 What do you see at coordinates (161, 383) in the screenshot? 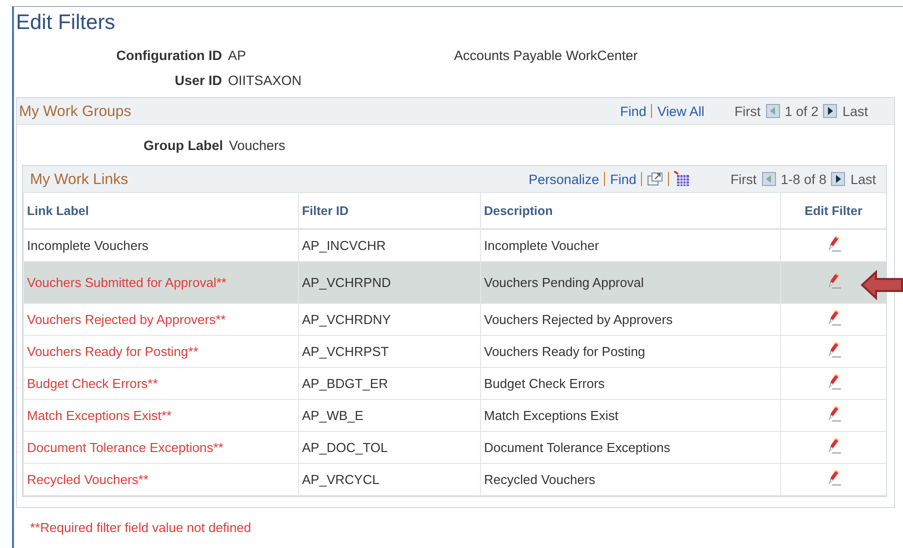
I see `link-label-cell: Budget Check Errors**` at bounding box center [161, 383].